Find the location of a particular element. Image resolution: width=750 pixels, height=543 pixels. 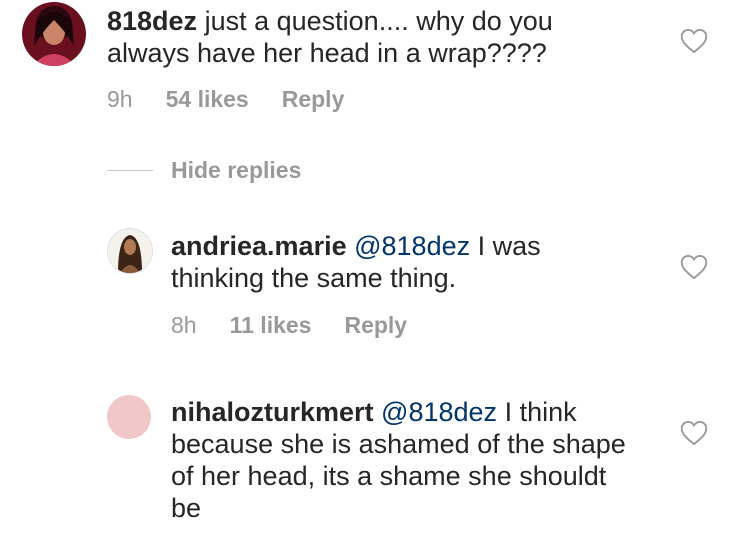

hide-replies-toggle: Hide replies is located at coordinates (204, 170).